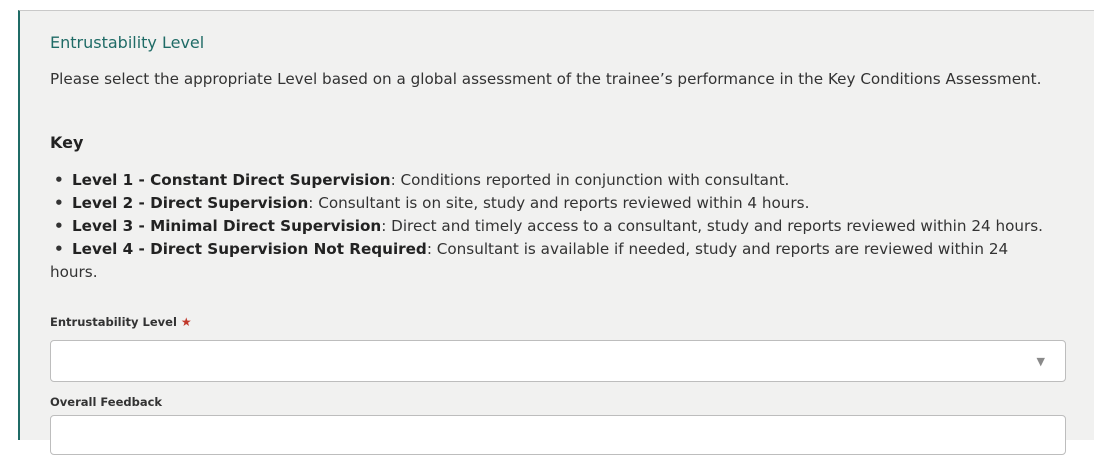 The height and width of the screenshot is (455, 1094). What do you see at coordinates (231, 180) in the screenshot?
I see `level-name: Level 1 - Constant Direct Supervision` at bounding box center [231, 180].